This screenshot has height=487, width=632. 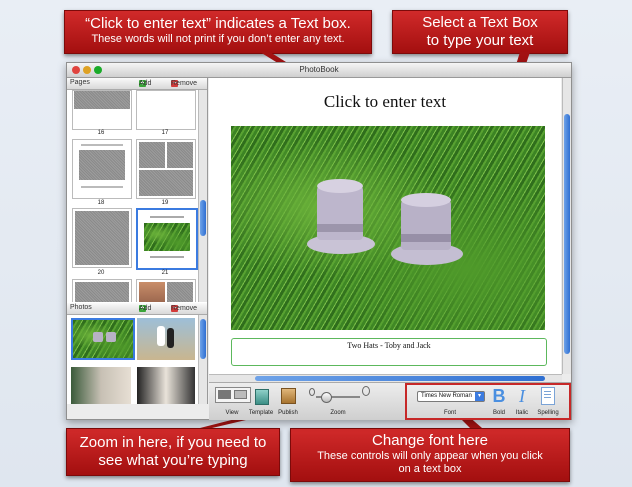 What do you see at coordinates (103, 339) in the screenshot?
I see `photo-two-hats` at bounding box center [103, 339].